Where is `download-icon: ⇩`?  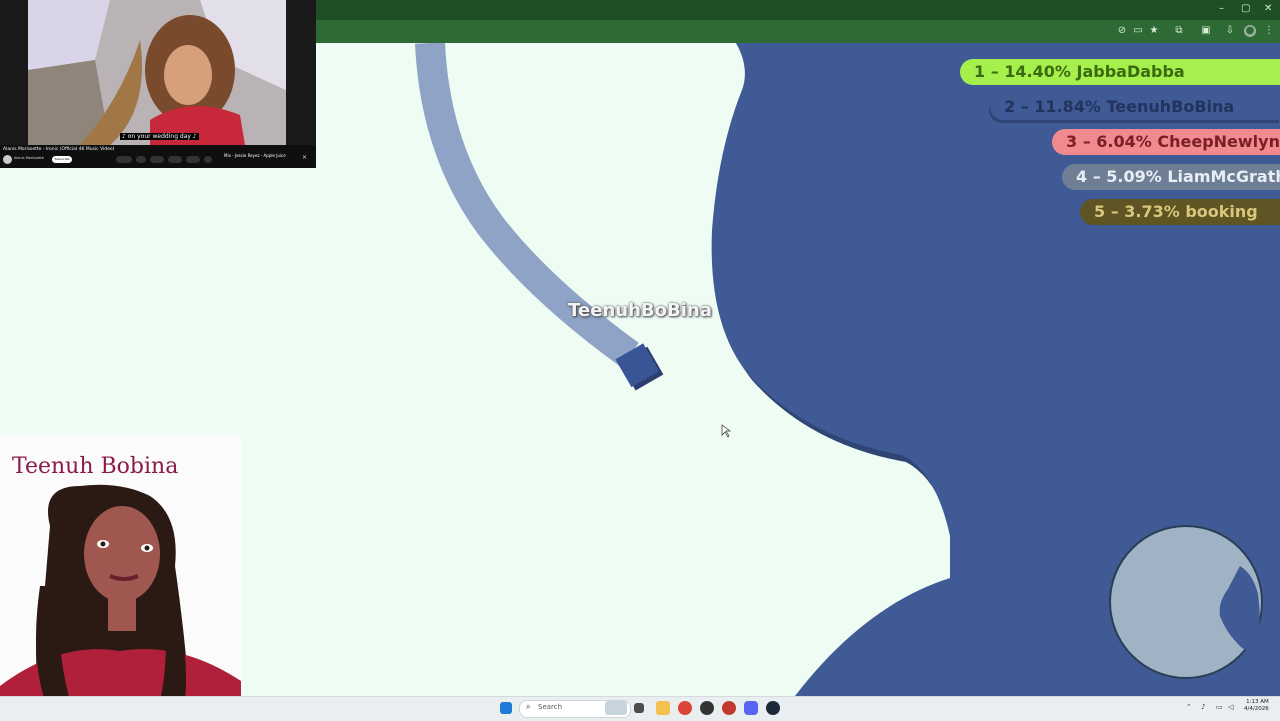
download-icon: ⇩ is located at coordinates (1230, 31).